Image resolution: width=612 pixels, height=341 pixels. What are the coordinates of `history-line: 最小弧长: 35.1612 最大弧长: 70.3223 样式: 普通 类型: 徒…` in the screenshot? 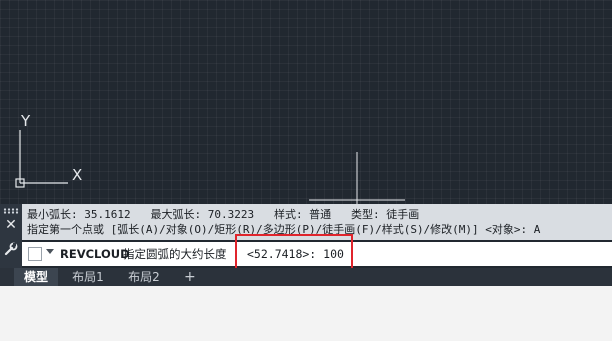 It's located at (223, 214).